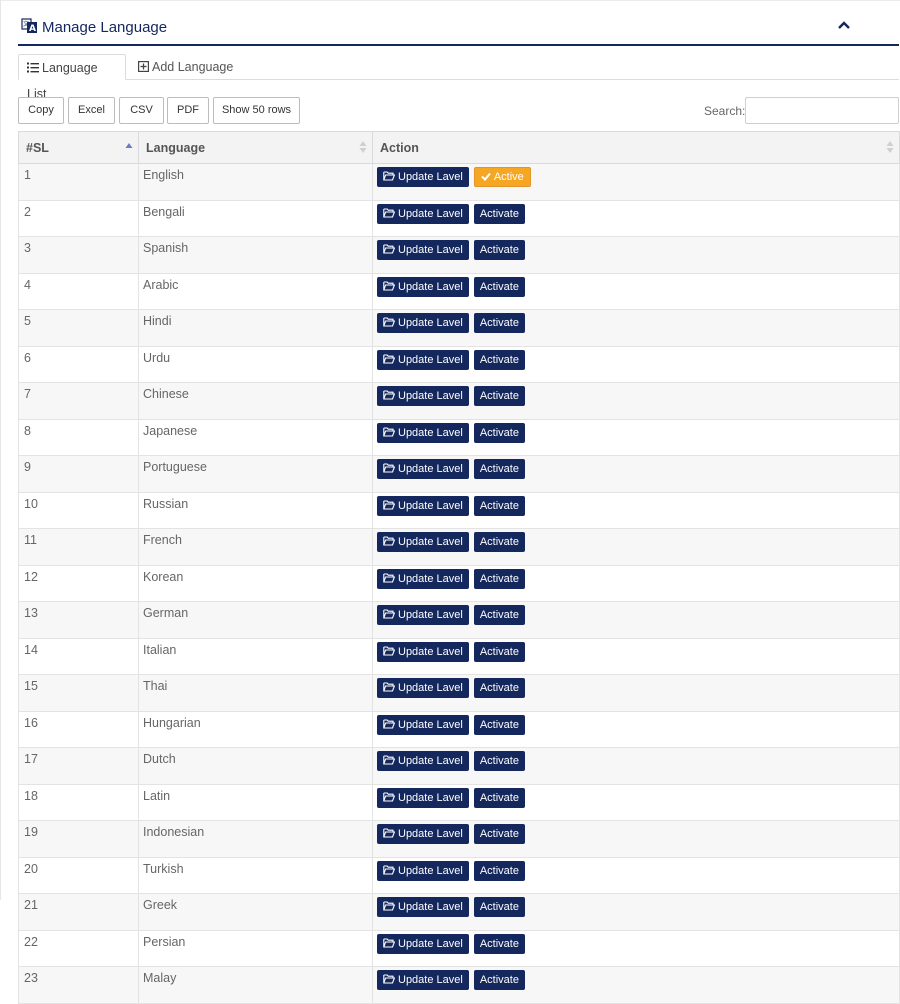  I want to click on table-row: 12 Korean Update Lavel Activate, so click(459, 583).